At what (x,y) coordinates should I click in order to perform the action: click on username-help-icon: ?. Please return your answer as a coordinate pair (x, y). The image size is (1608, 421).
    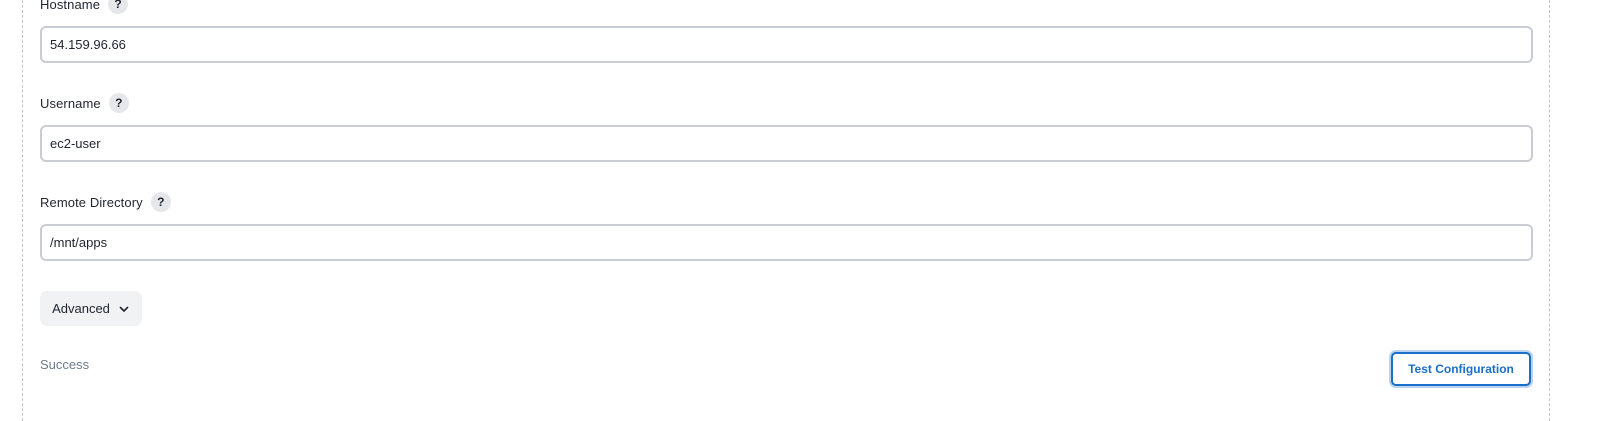
    Looking at the image, I should click on (118, 103).